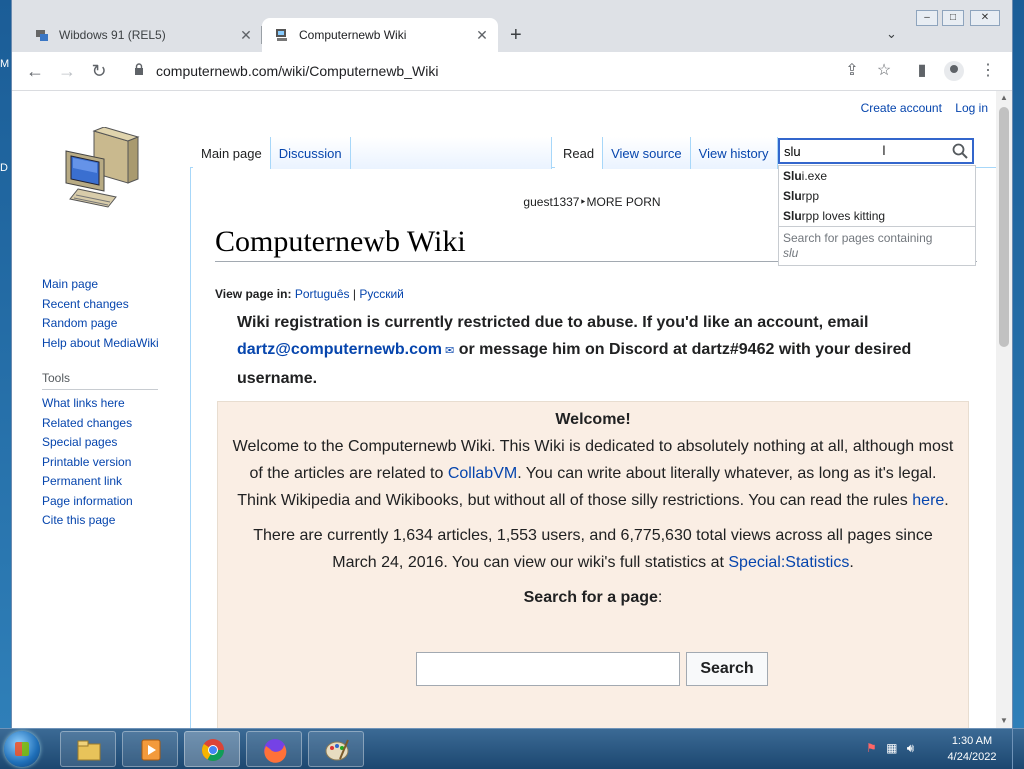  Describe the element at coordinates (99, 71) in the screenshot. I see `reload-icon: ↻` at that location.